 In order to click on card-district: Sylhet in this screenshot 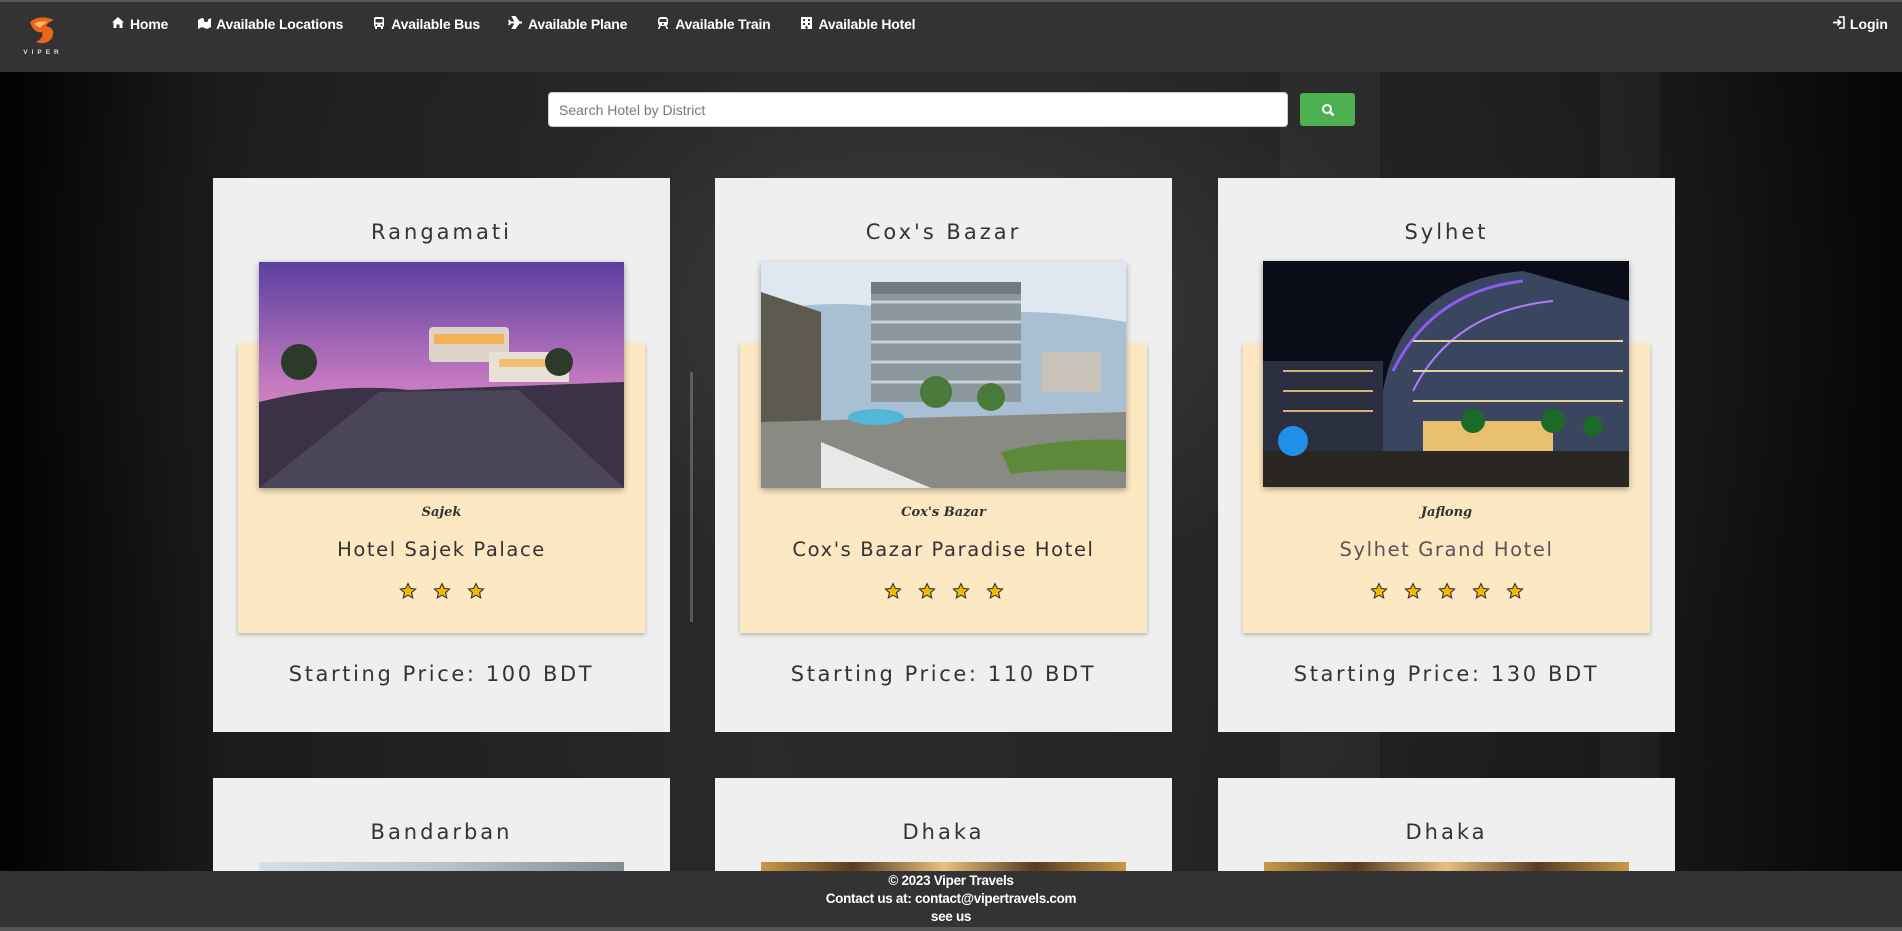, I will do `click(1446, 232)`.